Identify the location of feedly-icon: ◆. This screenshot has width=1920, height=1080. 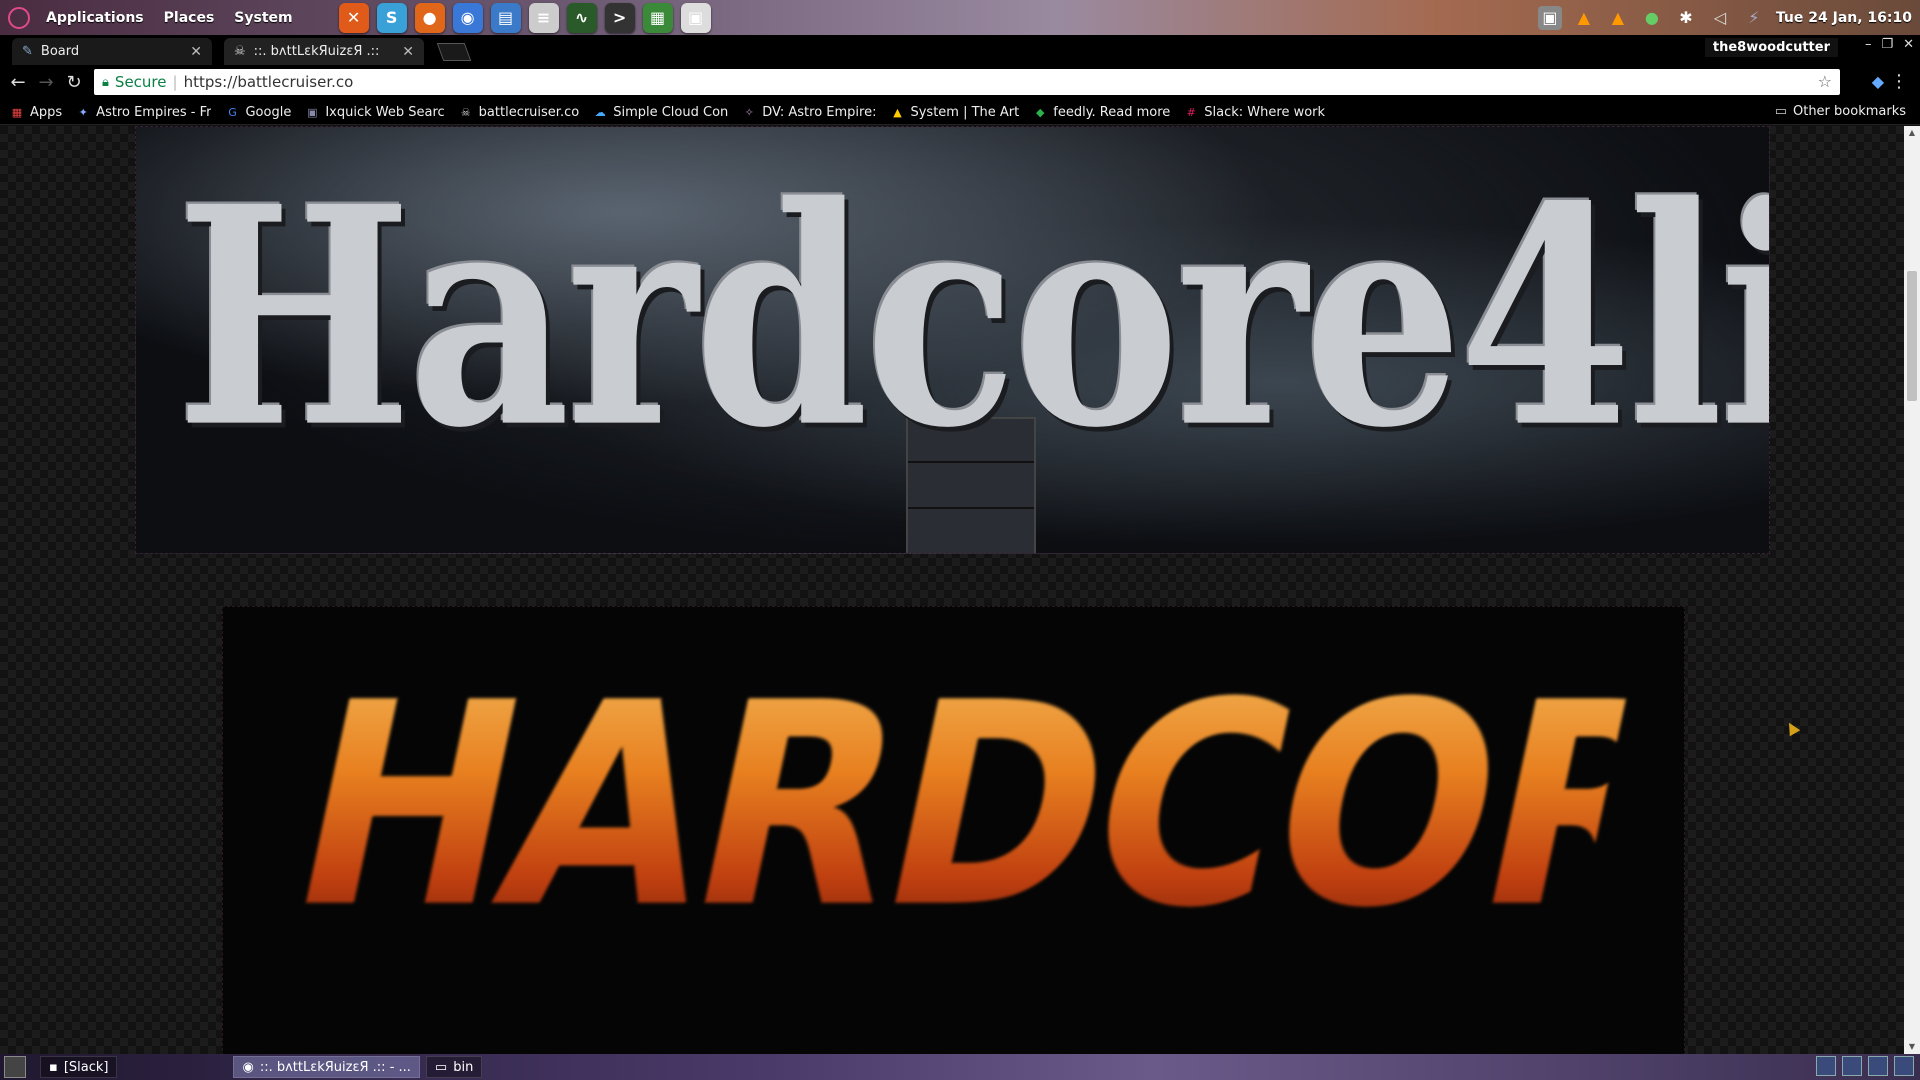
(1040, 112).